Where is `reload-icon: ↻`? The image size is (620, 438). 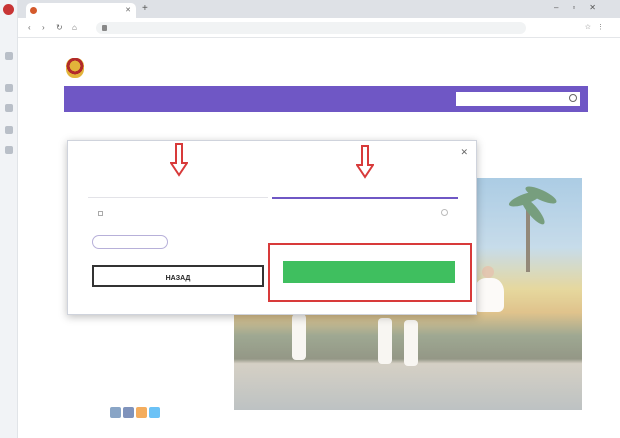 reload-icon: ↻ is located at coordinates (59, 27).